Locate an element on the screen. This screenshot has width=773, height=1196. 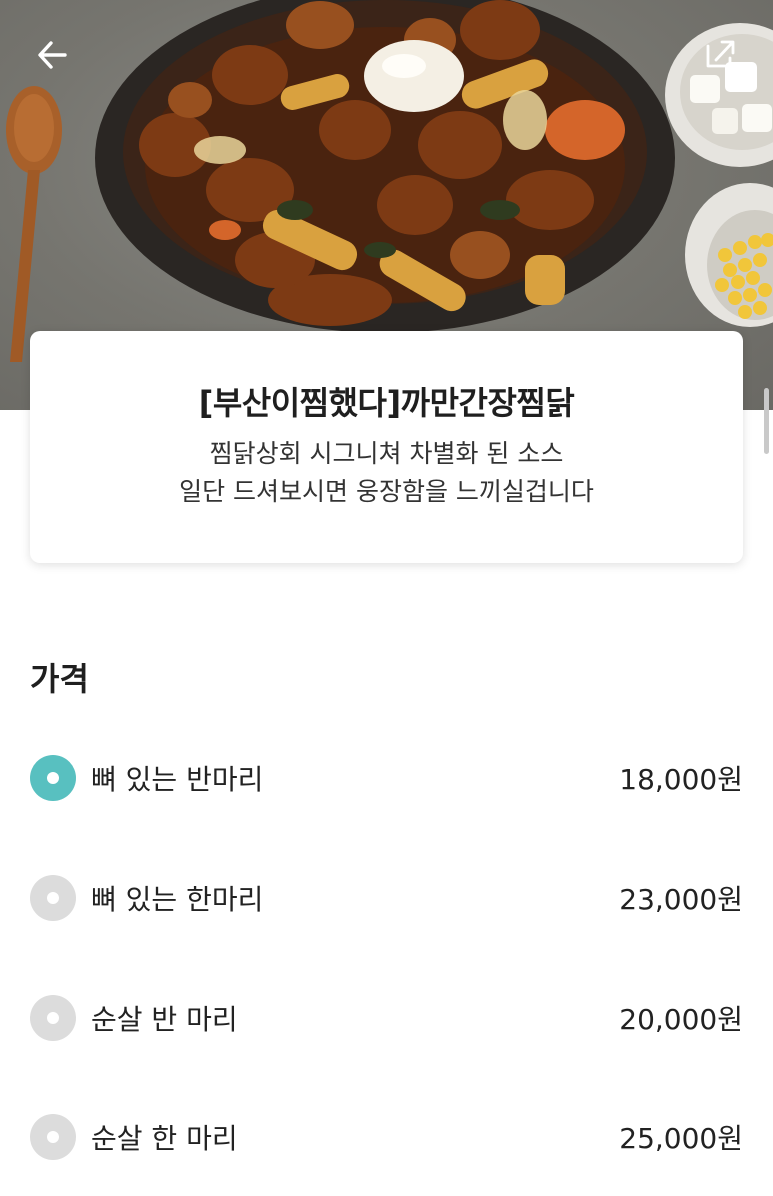
price-option-bone-half: 뼈 있는 반마리 18,000원 is located at coordinates (386, 778).